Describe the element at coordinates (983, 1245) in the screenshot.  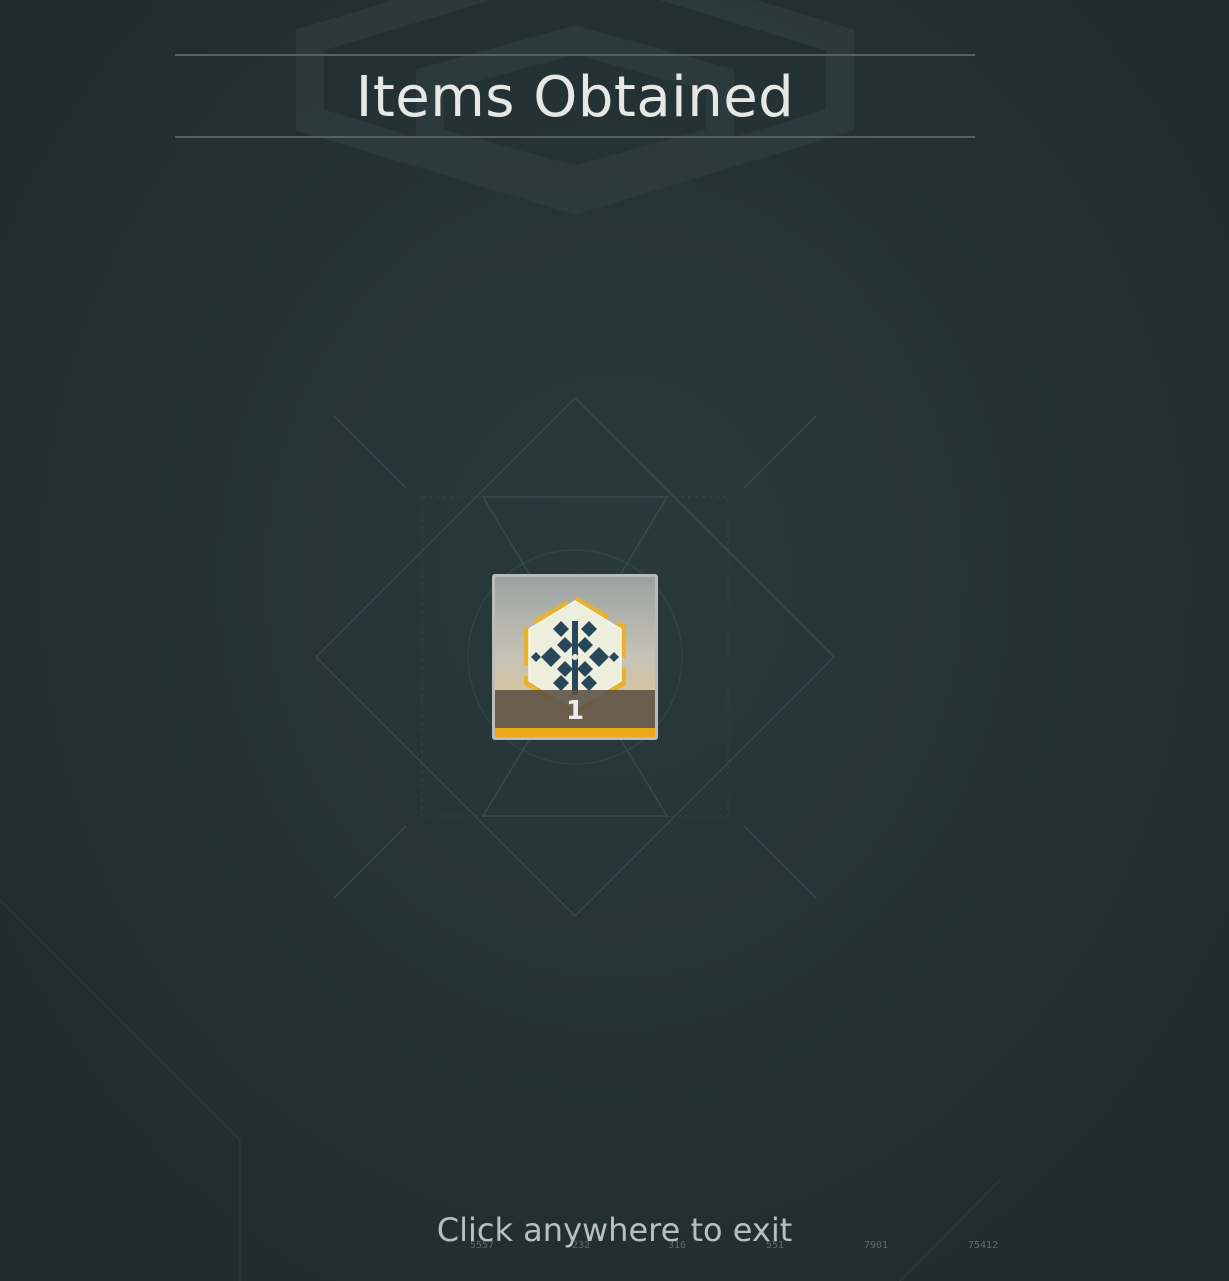
I see `footer-code: 75412` at that location.